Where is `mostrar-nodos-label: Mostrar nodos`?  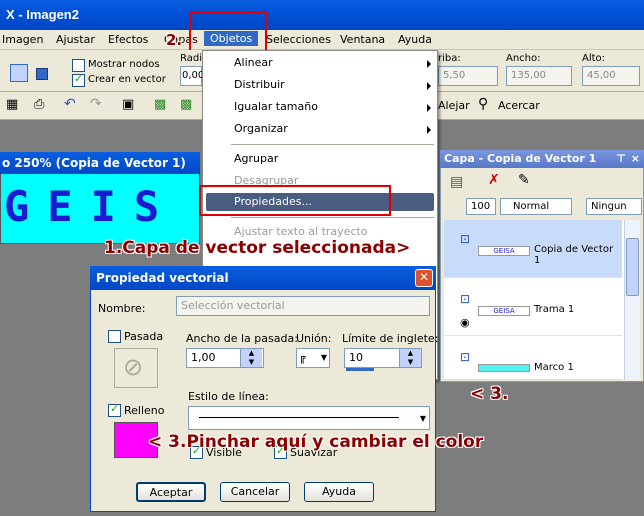
mostrar-nodos-label: Mostrar nodos is located at coordinates (124, 64).